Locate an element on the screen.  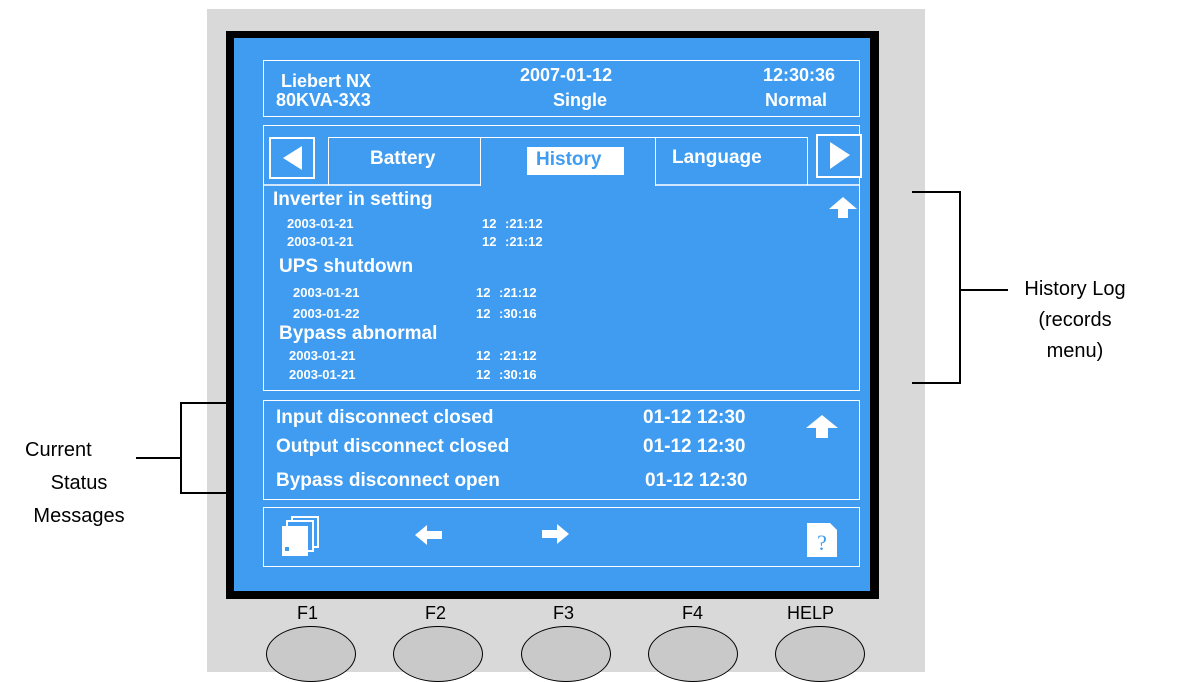
record-date: 2003-01-22 is located at coordinates (326, 313).